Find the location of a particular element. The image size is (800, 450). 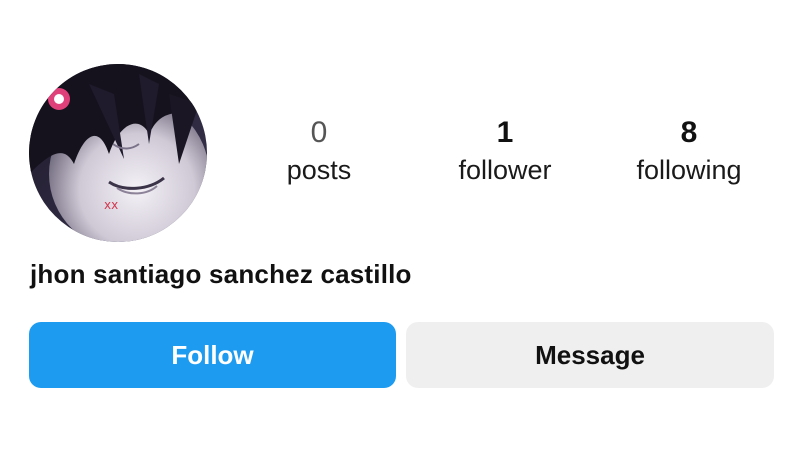

following-count: 8 is located at coordinates (689, 132).